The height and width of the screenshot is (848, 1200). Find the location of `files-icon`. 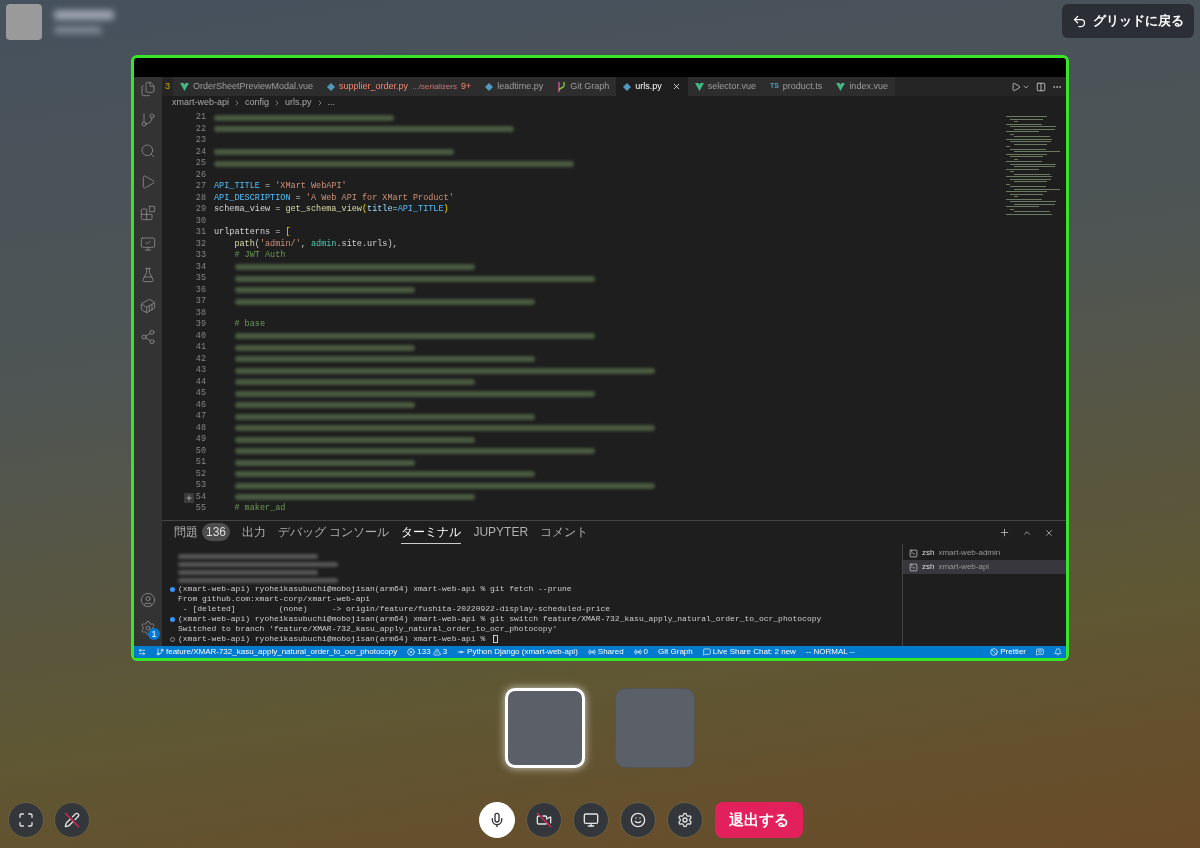

files-icon is located at coordinates (148, 89).